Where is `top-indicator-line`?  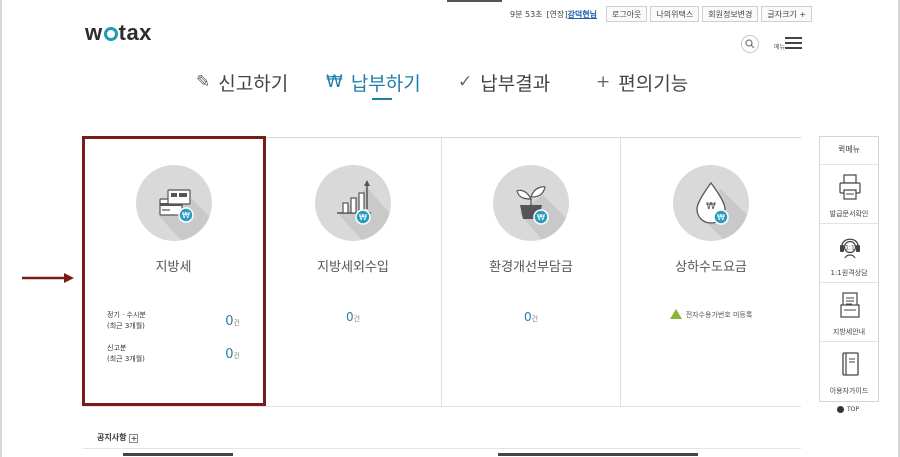 top-indicator-line is located at coordinates (474, 1).